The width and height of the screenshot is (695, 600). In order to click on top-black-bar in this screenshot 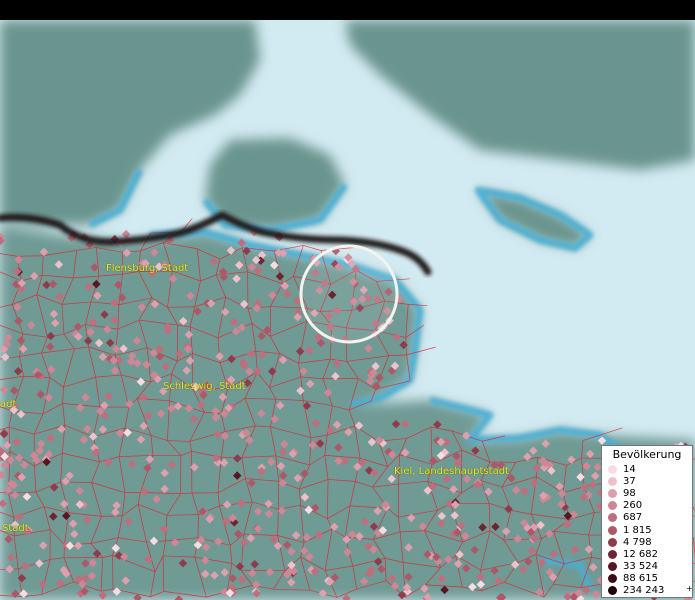, I will do `click(347, 10)`.